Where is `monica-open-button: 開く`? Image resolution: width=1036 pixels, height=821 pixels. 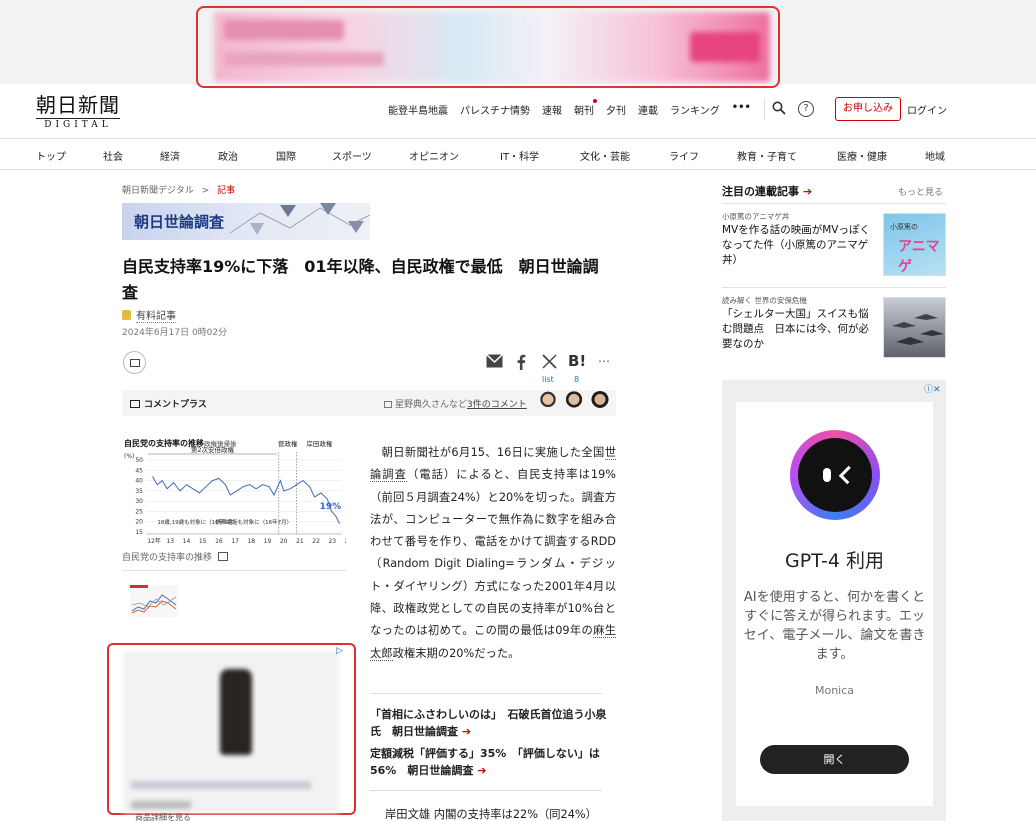 monica-open-button: 開く is located at coordinates (834, 759).